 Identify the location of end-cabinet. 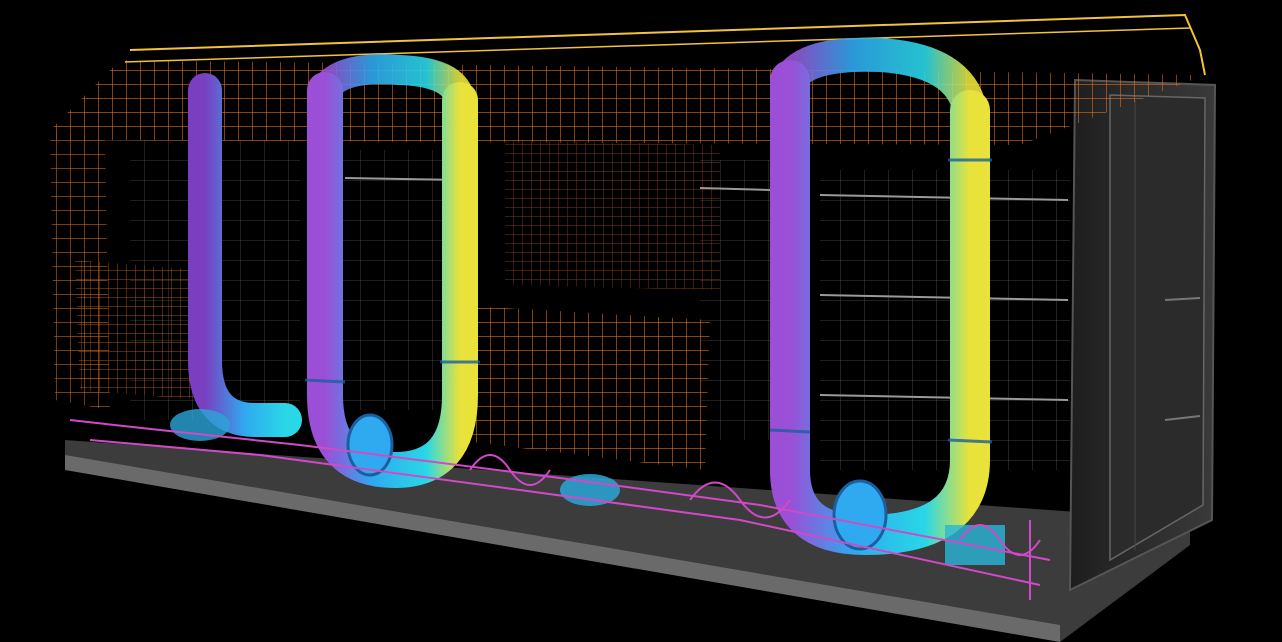
(1142, 335).